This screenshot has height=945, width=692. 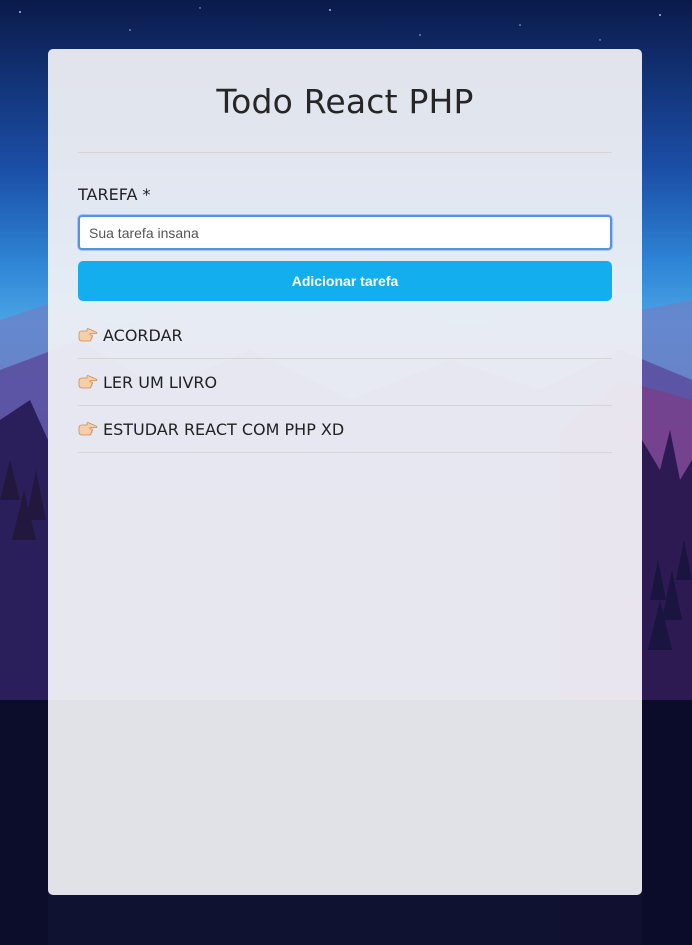 I want to click on task-text: ACORDAR, so click(x=143, y=335).